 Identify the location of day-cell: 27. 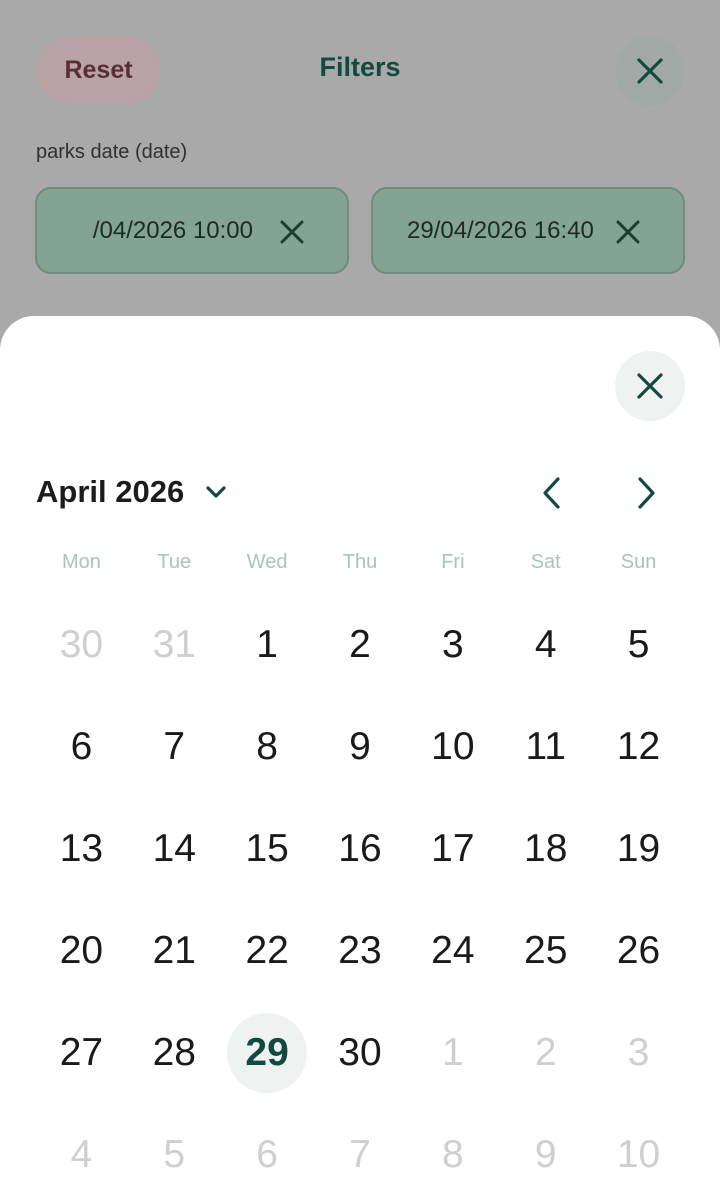
(81, 1053).